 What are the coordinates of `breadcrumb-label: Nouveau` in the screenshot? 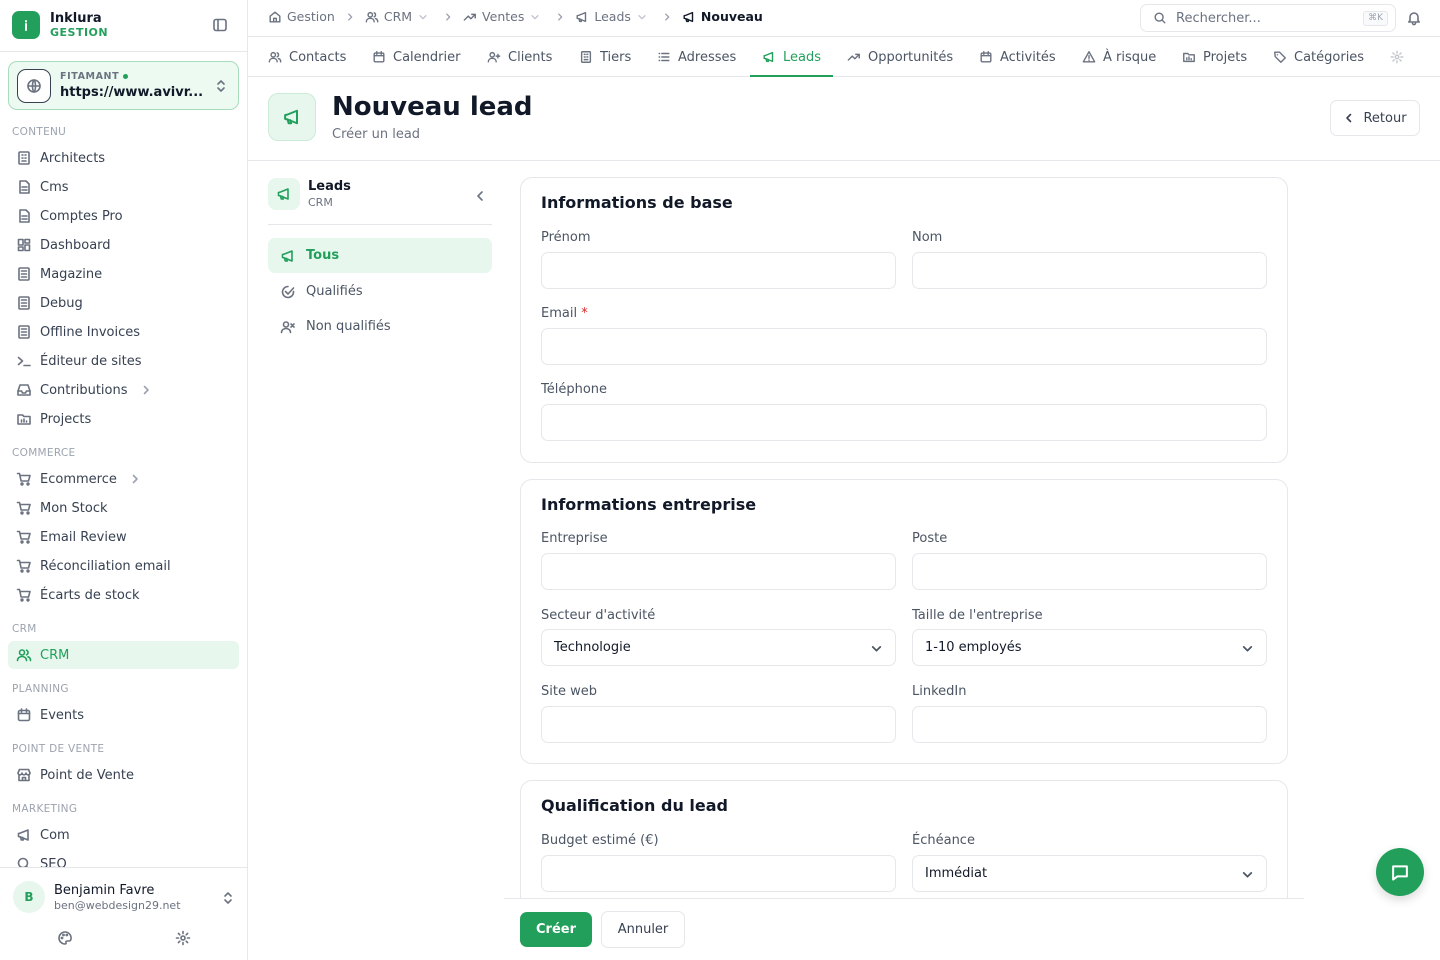 It's located at (731, 16).